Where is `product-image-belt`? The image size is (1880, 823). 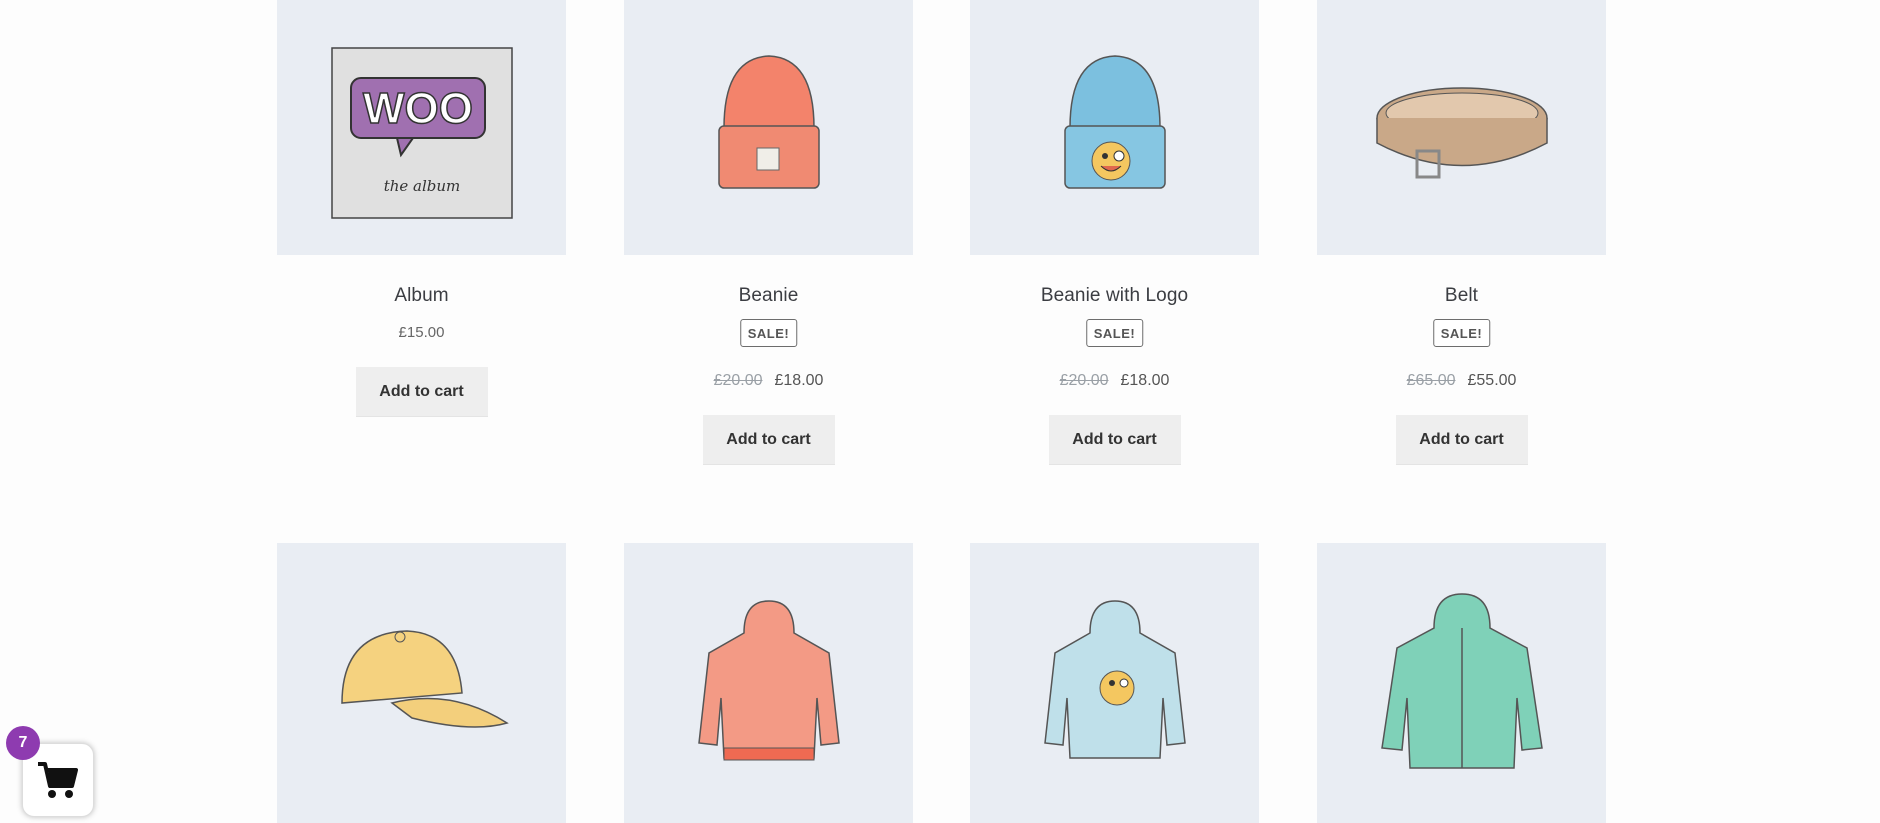 product-image-belt is located at coordinates (1461, 127).